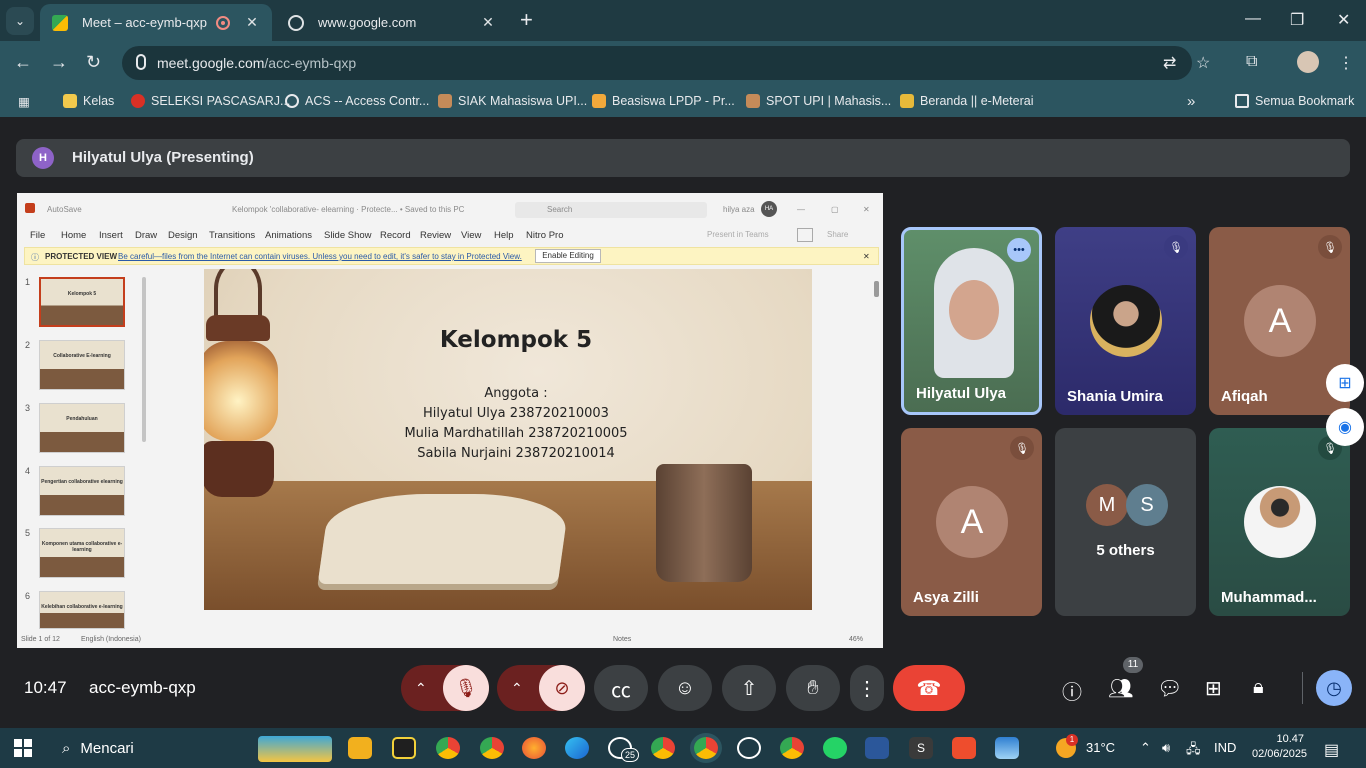  I want to click on more-options-button: ⋮, so click(867, 688).